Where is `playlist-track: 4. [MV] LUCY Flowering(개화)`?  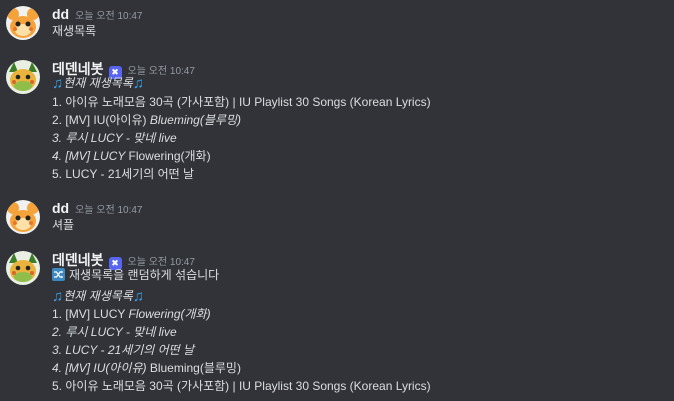
playlist-track: 4. [MV] LUCY Flowering(개화) is located at coordinates (131, 156).